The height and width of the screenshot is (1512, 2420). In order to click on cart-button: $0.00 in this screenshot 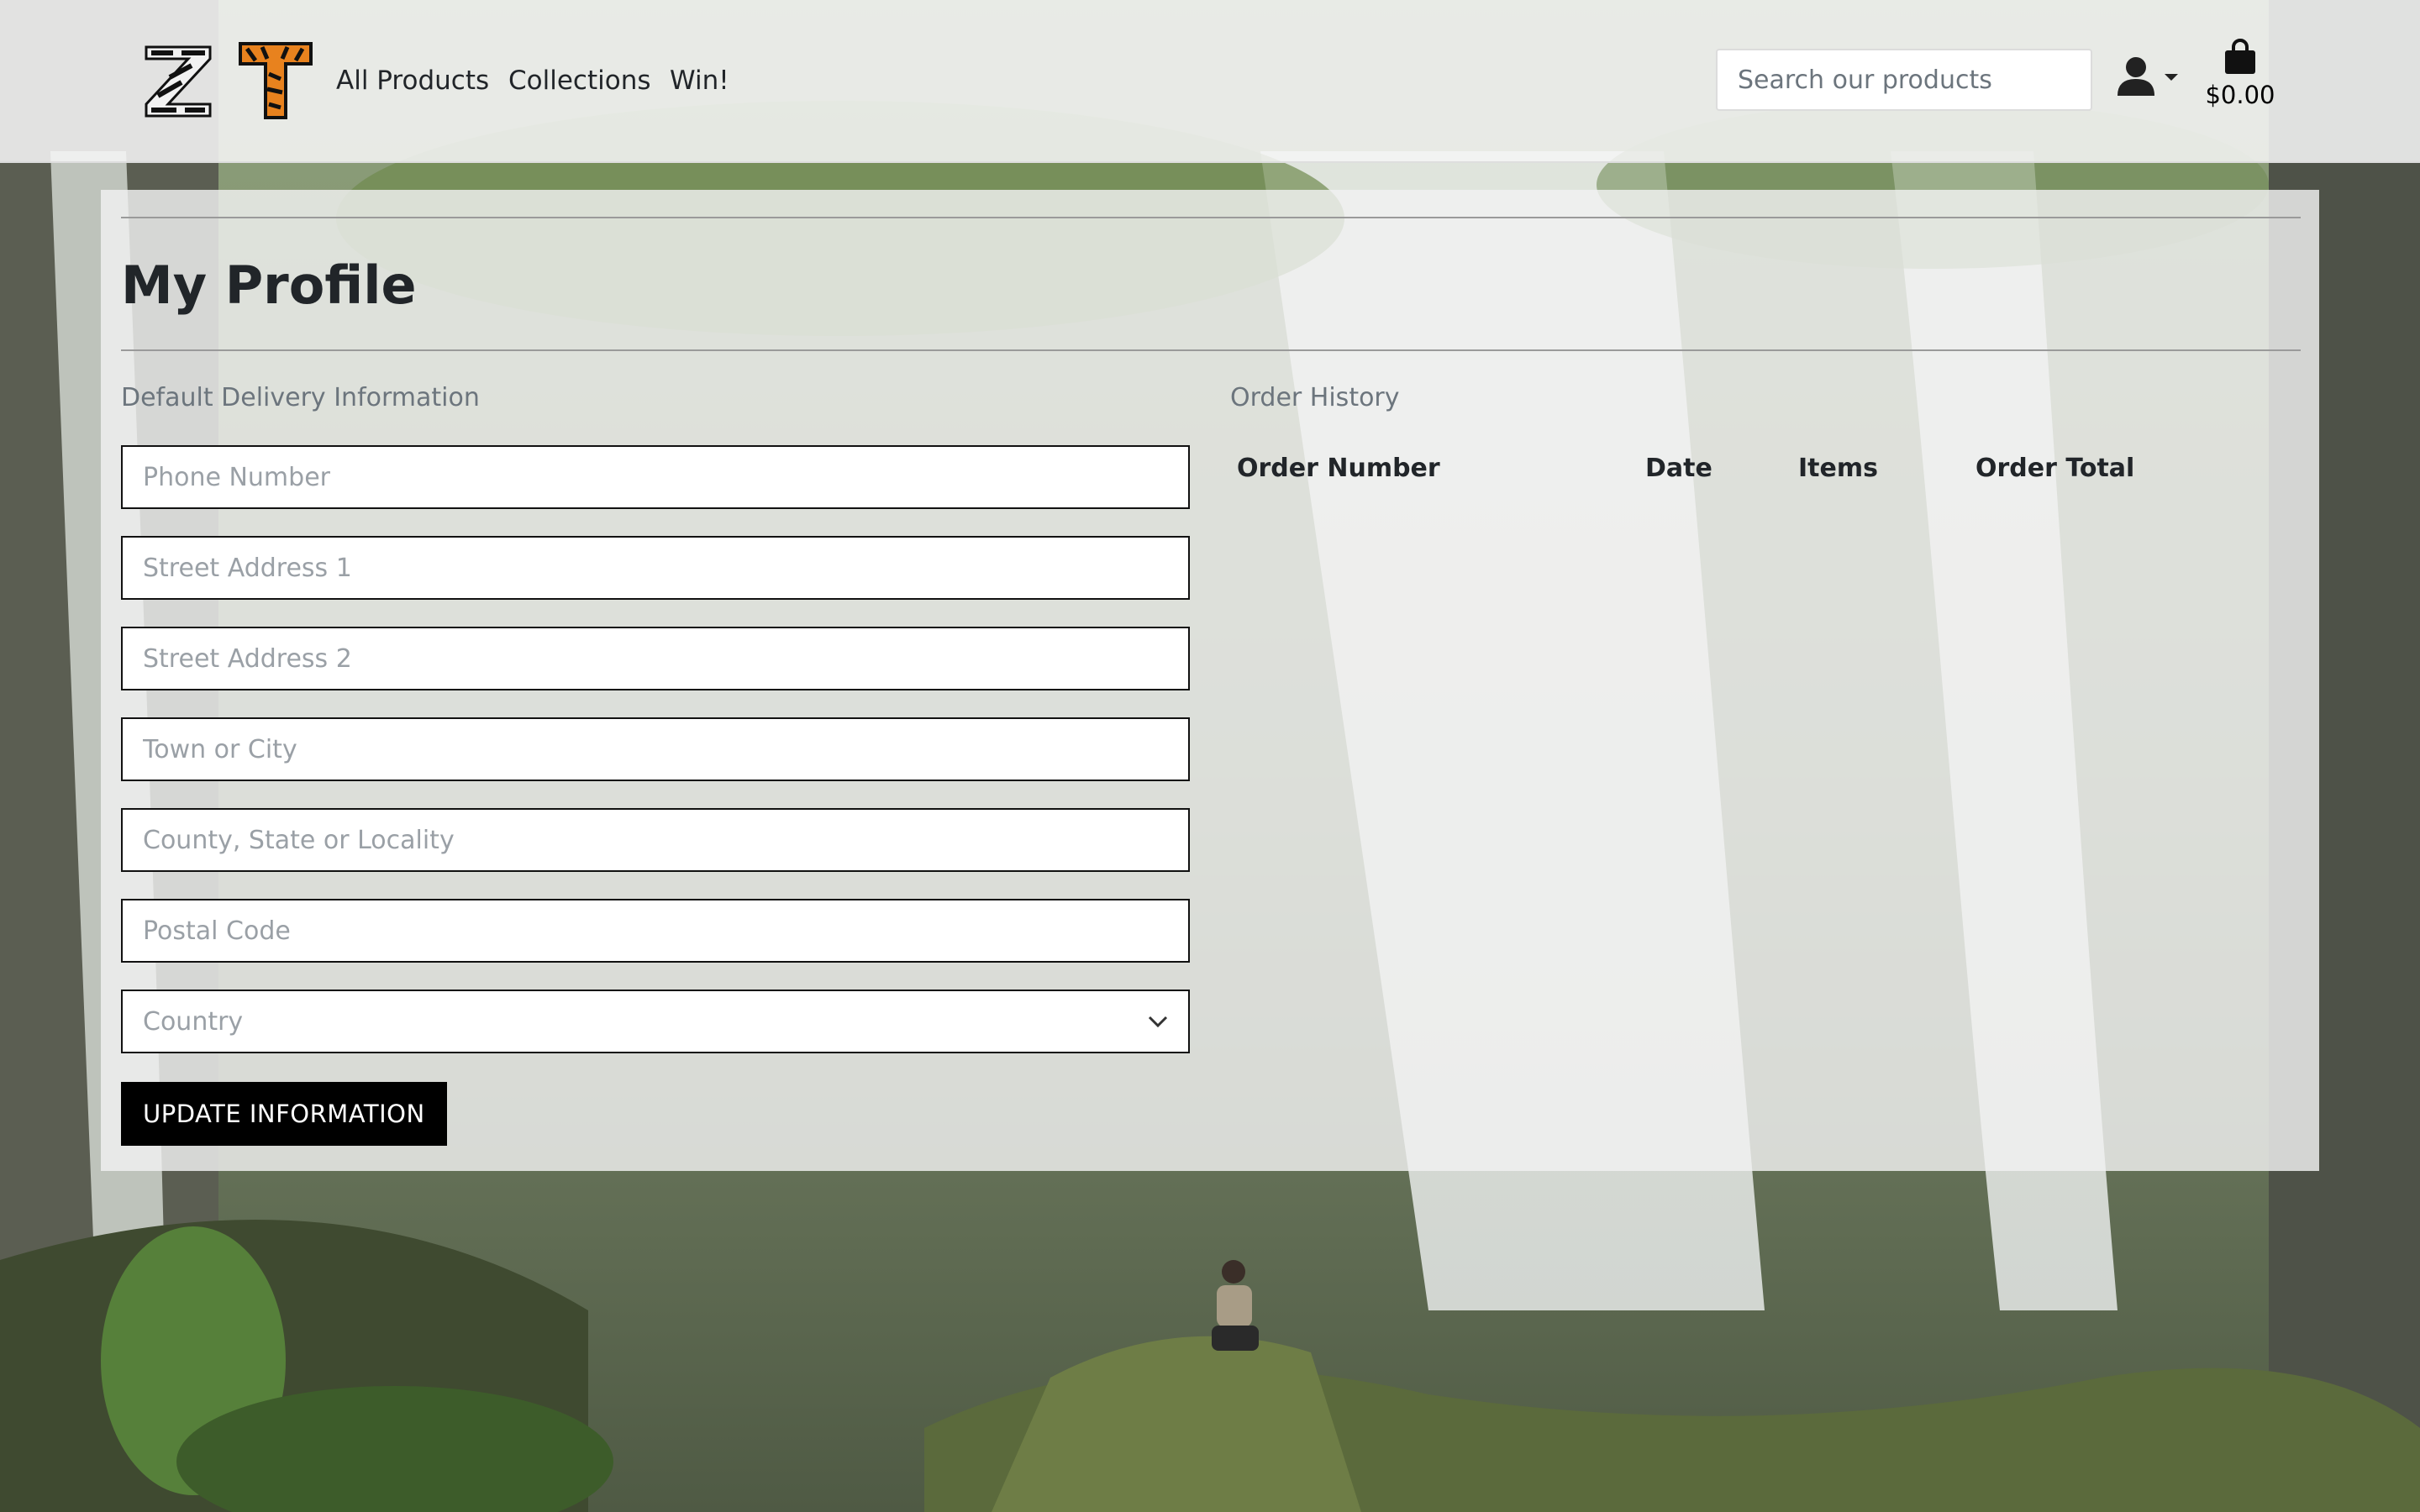, I will do `click(2240, 81)`.